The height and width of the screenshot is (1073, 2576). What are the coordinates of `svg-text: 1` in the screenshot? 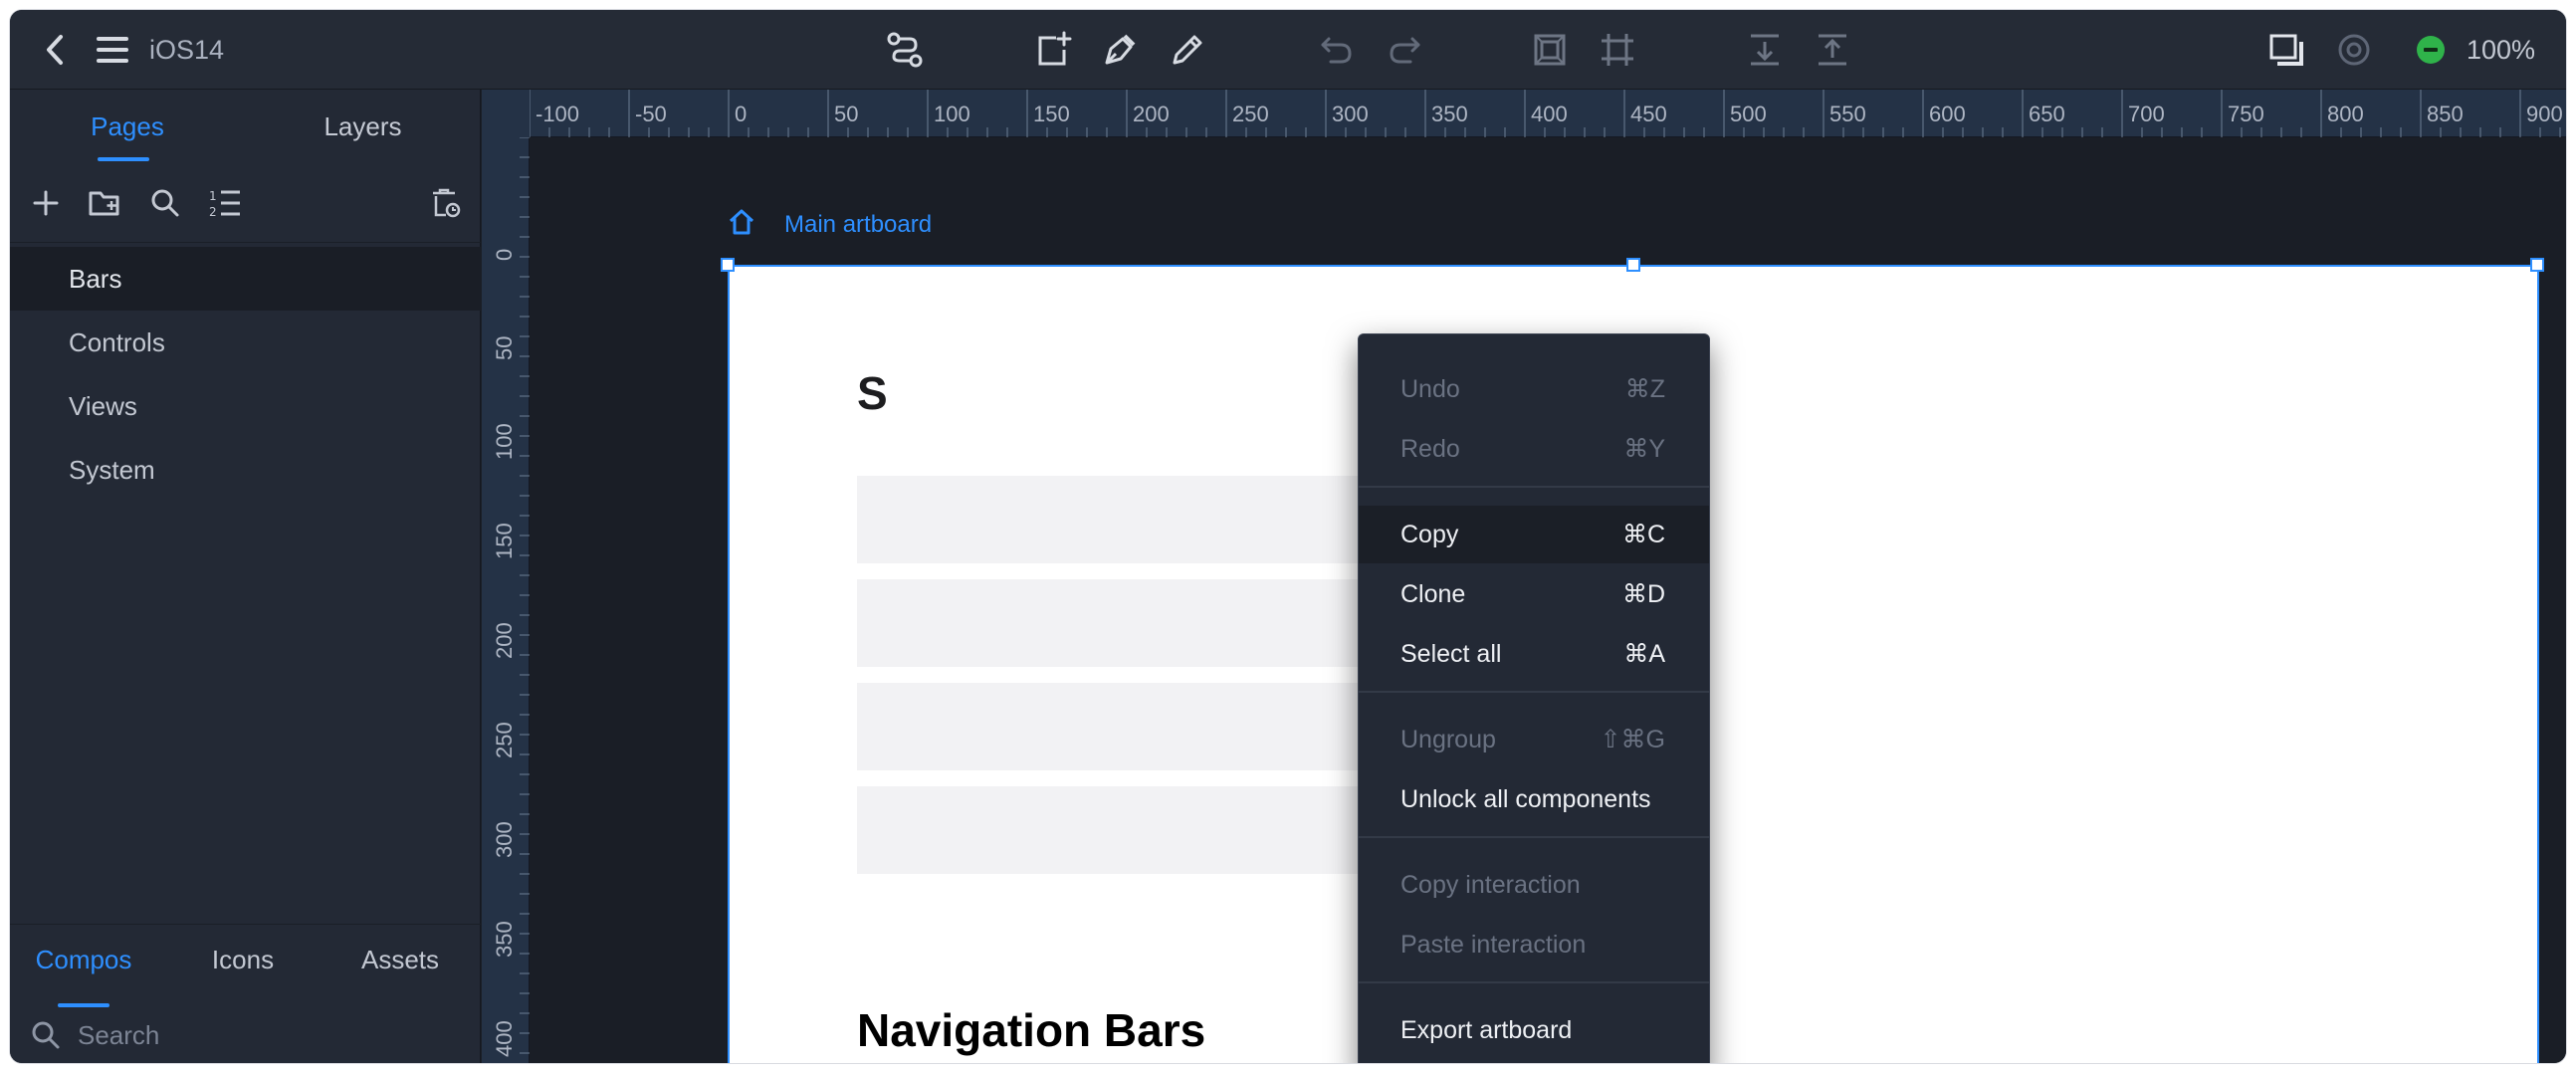 It's located at (213, 196).